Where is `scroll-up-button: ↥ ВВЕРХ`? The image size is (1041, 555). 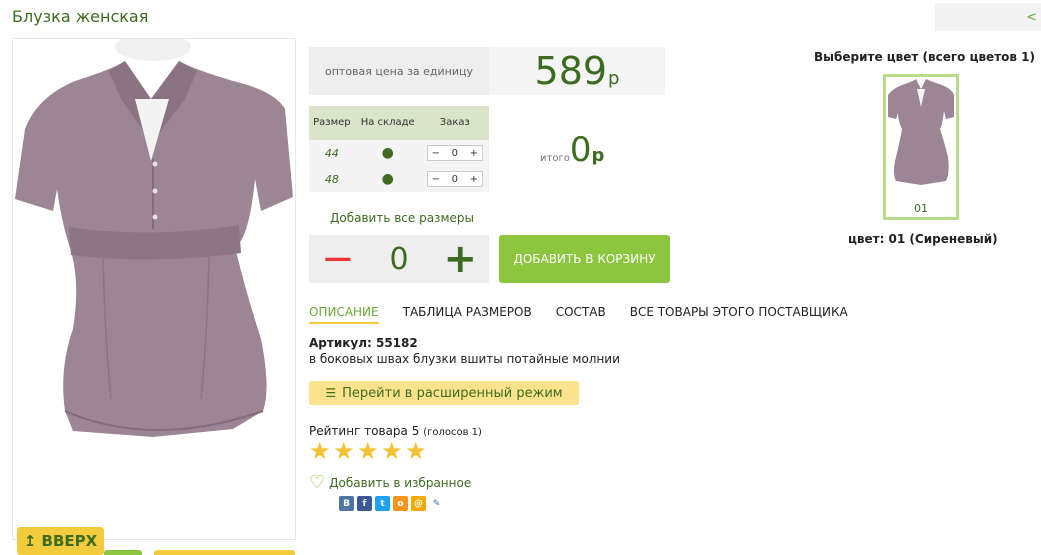
scroll-up-button: ↥ ВВЕРХ is located at coordinates (60, 541).